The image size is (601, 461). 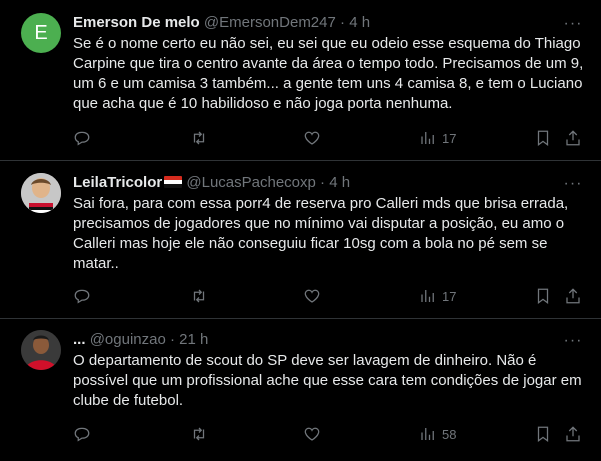 I want to click on author-name: LeilaTricolor, so click(x=117, y=182).